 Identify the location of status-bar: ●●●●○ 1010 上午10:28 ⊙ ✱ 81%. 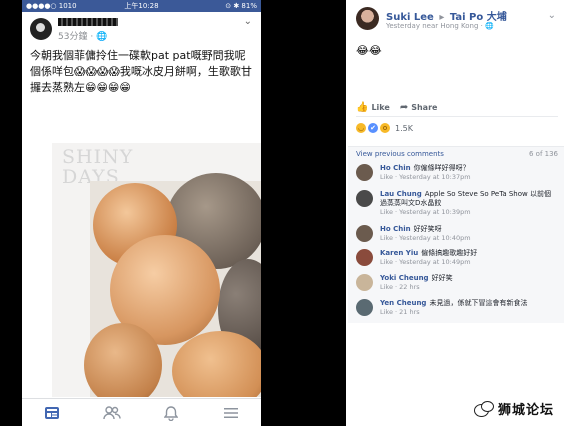
(141, 6).